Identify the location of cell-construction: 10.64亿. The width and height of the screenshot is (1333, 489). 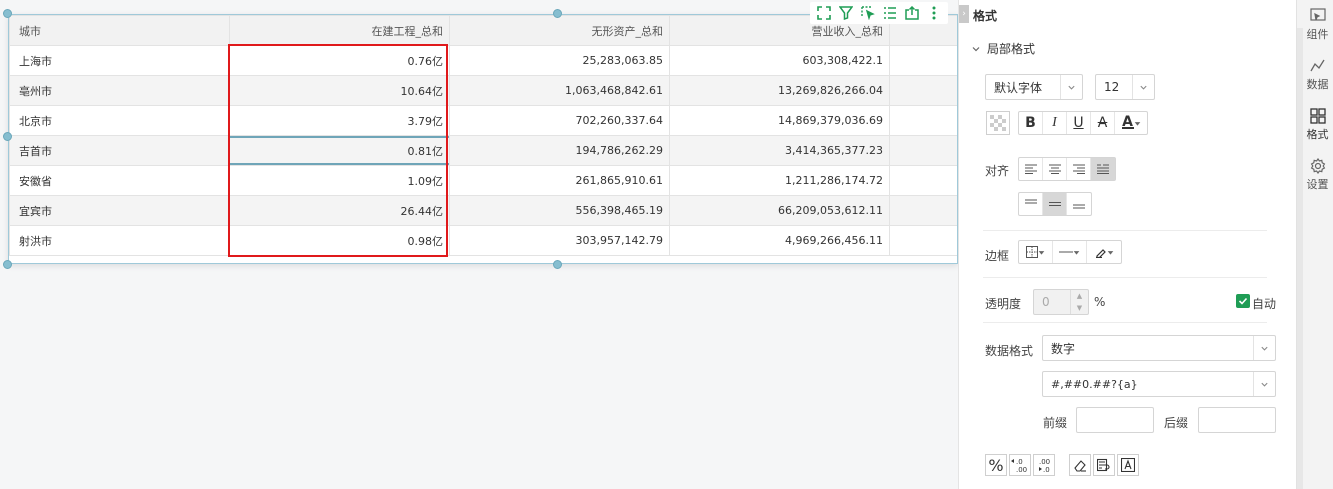
(339, 90).